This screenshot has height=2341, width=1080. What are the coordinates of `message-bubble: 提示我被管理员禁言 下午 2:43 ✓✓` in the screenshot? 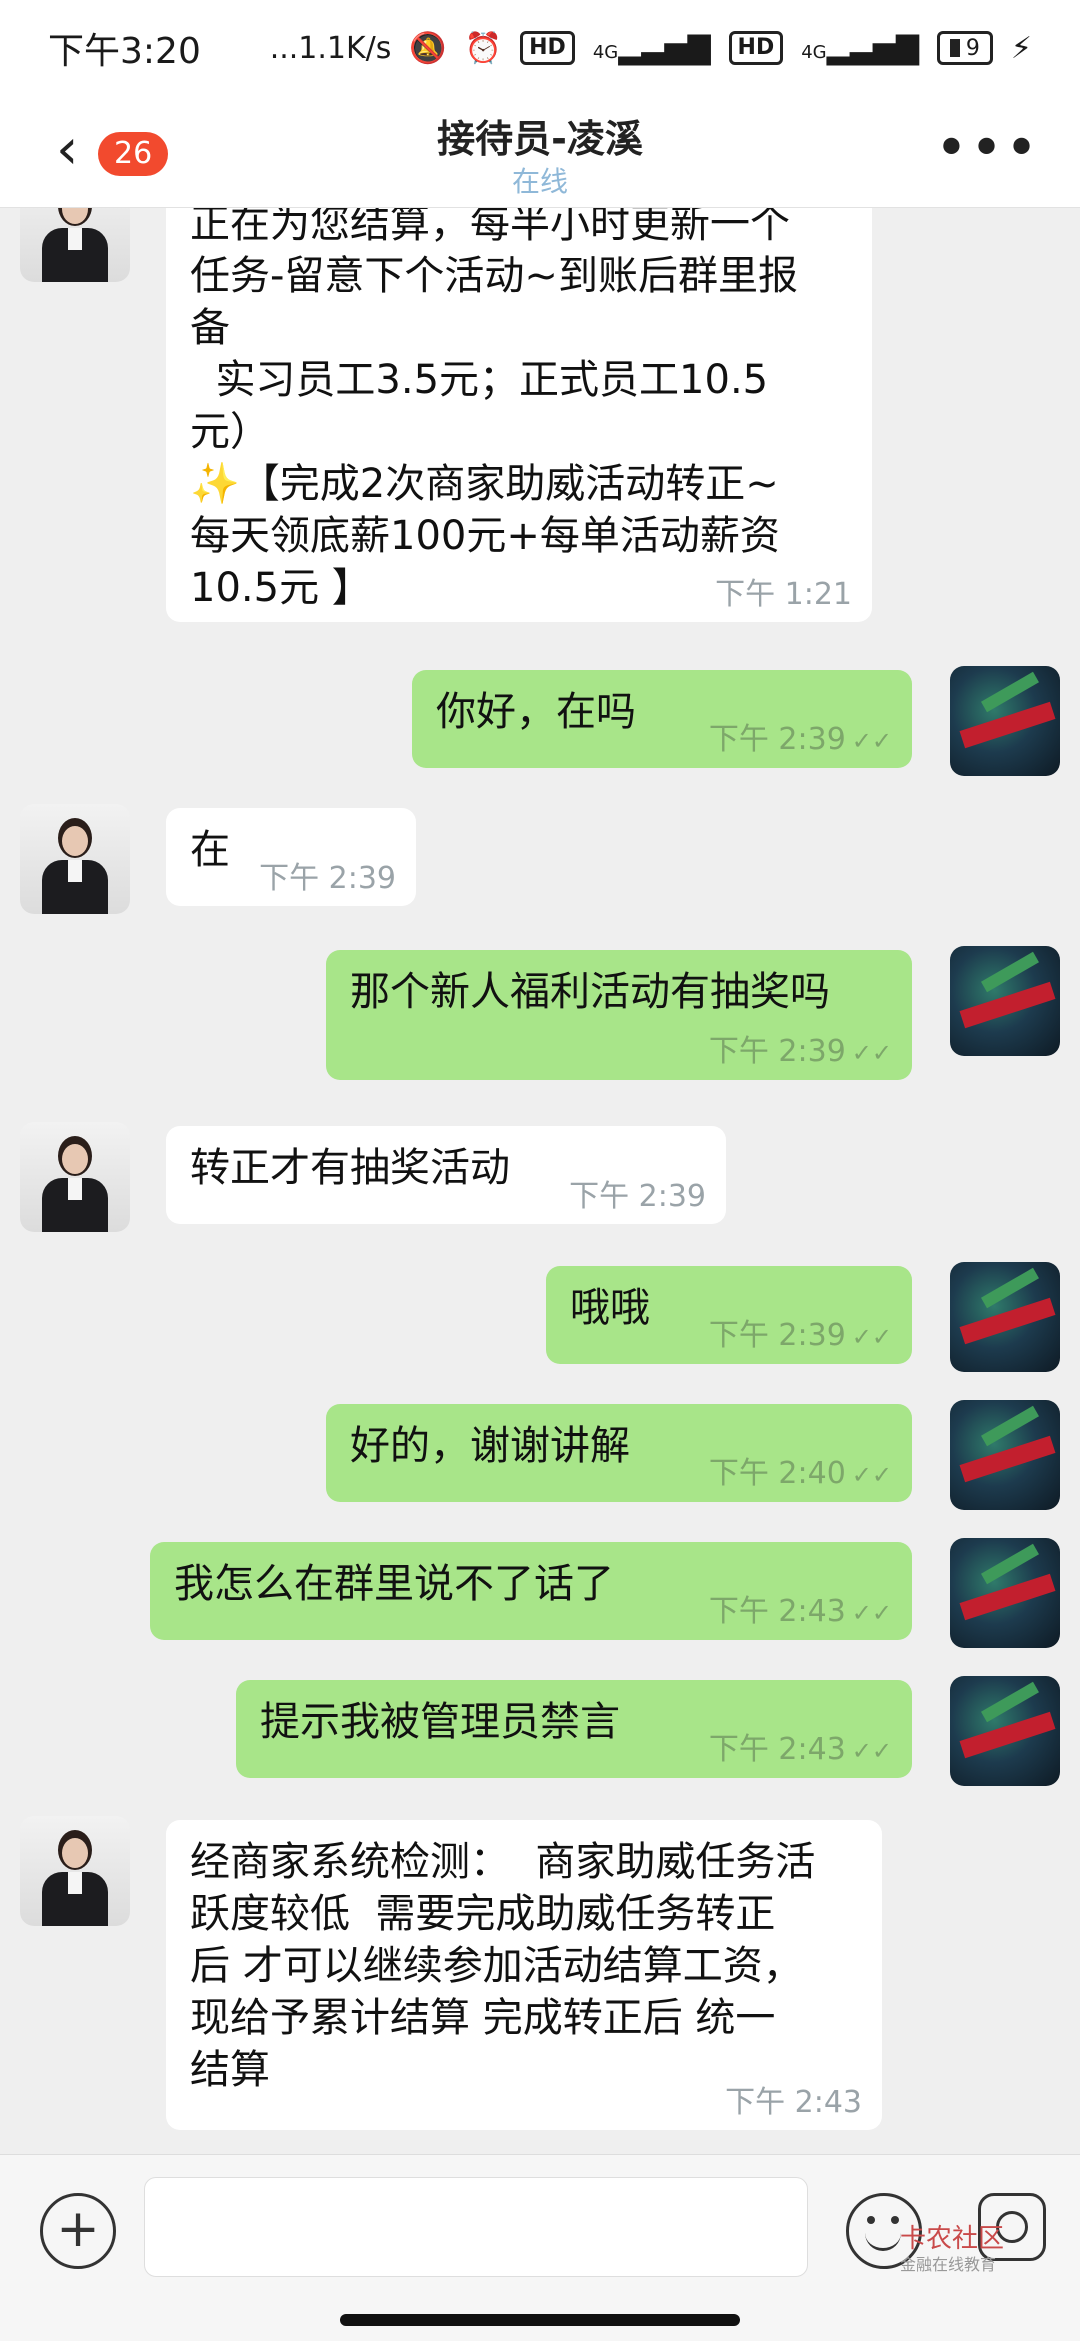 It's located at (574, 1729).